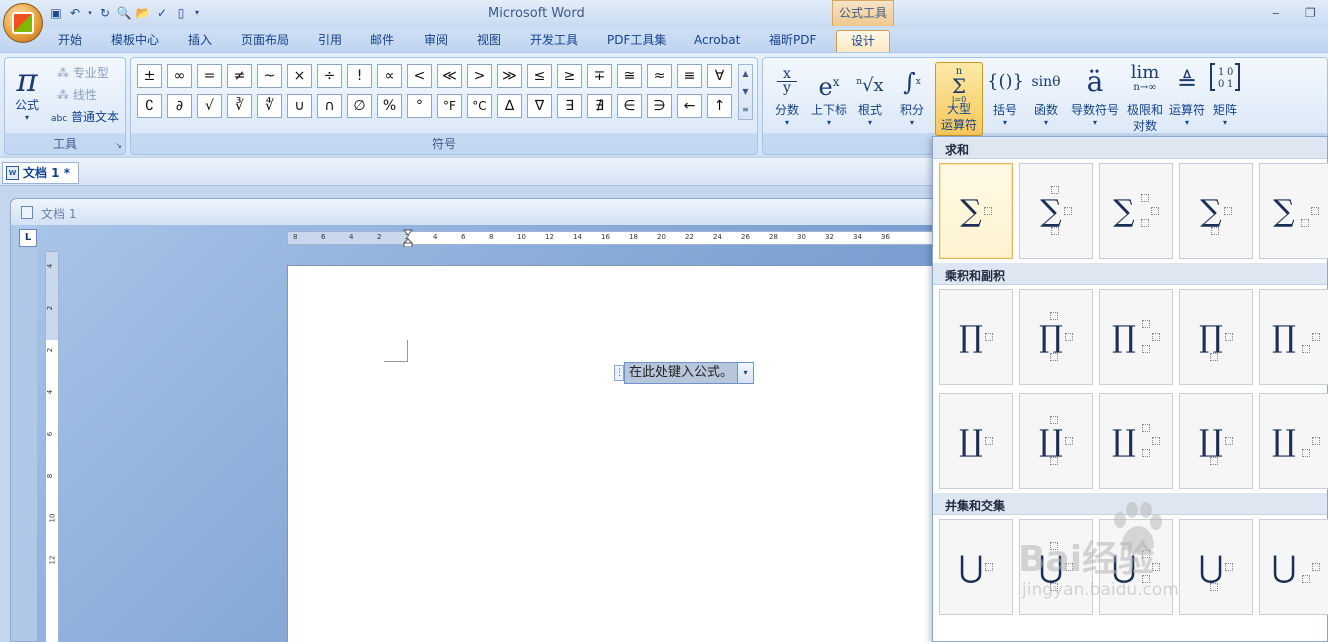 This screenshot has height=642, width=1328. What do you see at coordinates (829, 94) in the screenshot?
I see `script-button: ex 上下标 ▾` at bounding box center [829, 94].